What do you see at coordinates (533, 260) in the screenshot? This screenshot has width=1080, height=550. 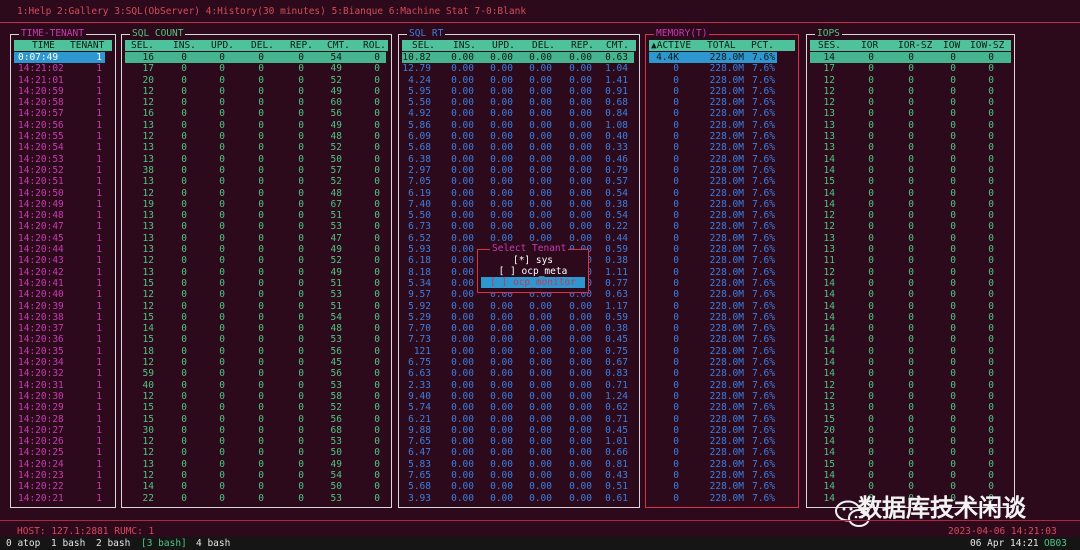 I see `tenant-option-sys: [*] sys` at bounding box center [533, 260].